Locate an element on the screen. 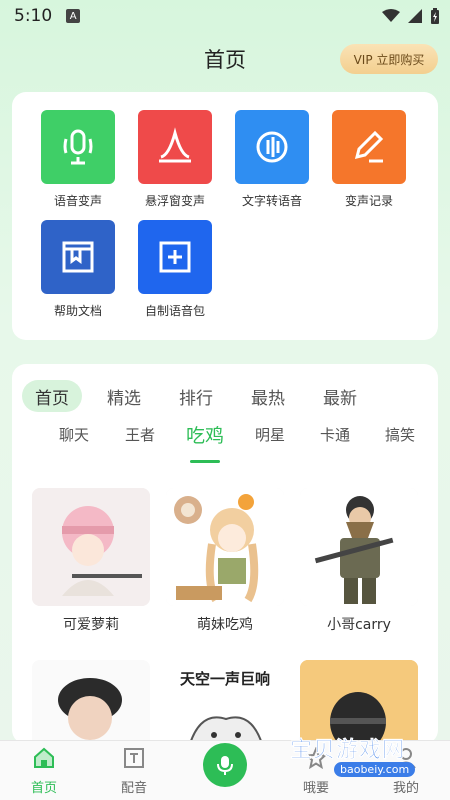 Image resolution: width=450 pixels, height=800 pixels. tool-custom-pack: 自制语音包 is located at coordinates (175, 269).